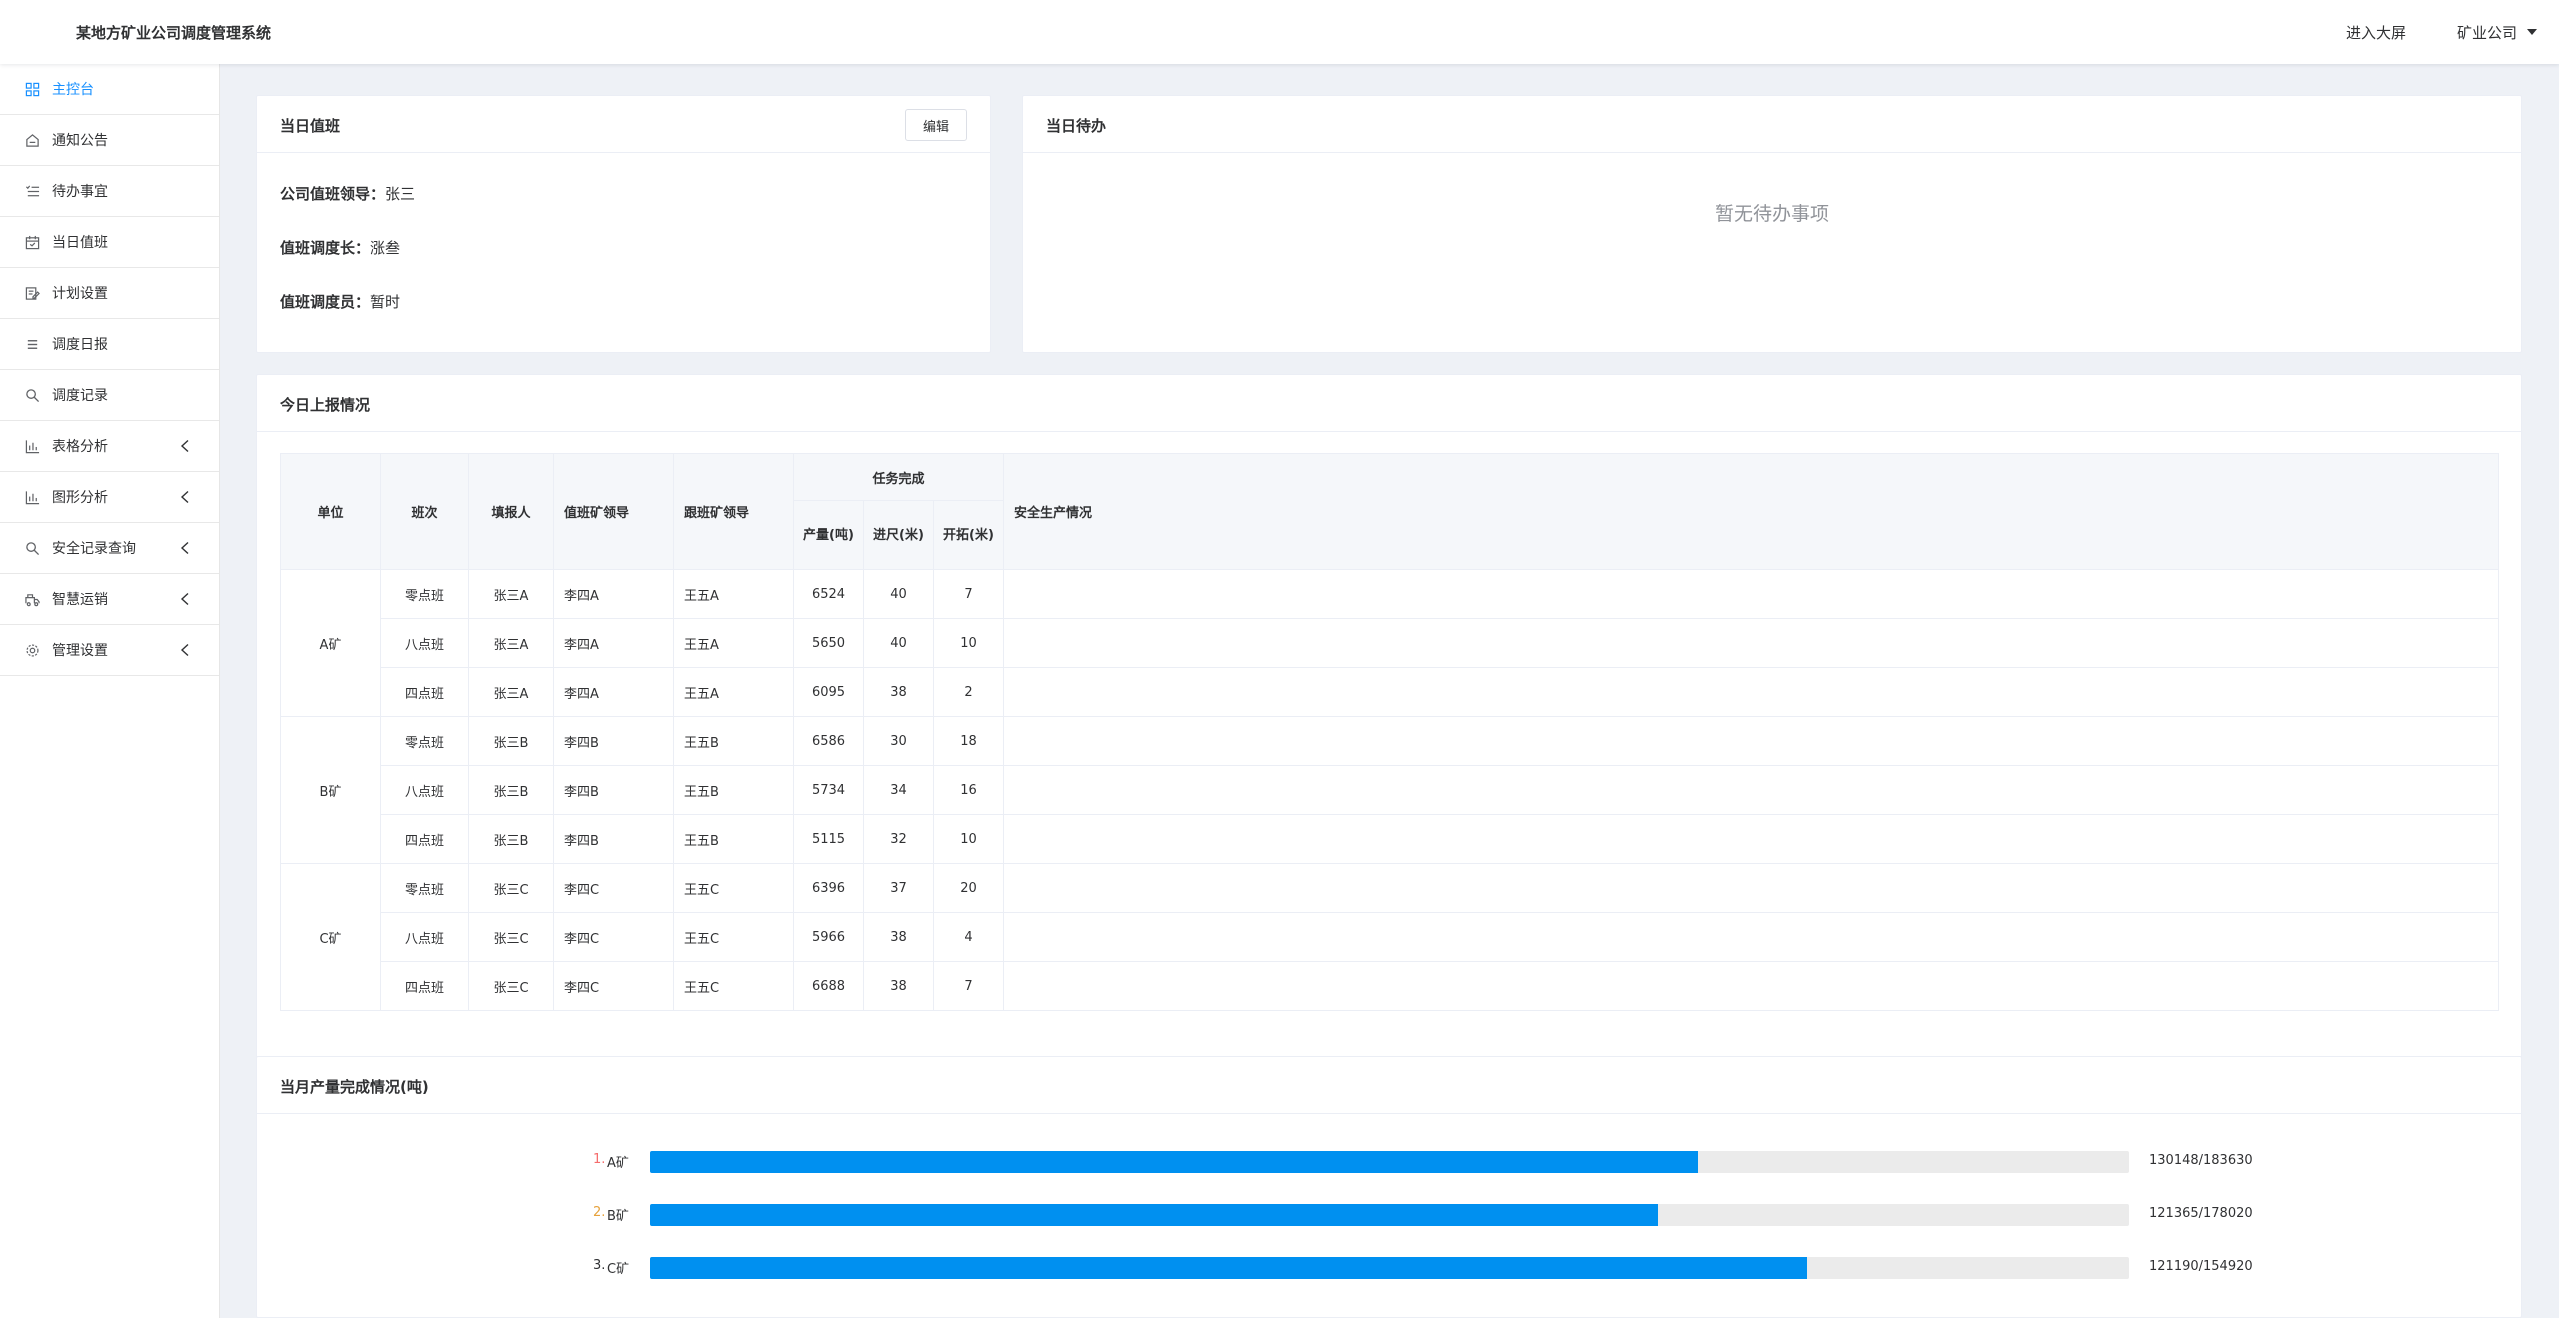 This screenshot has height=1318, width=2559. Describe the element at coordinates (424, 643) in the screenshot. I see `cell-shift: 八点班` at that location.